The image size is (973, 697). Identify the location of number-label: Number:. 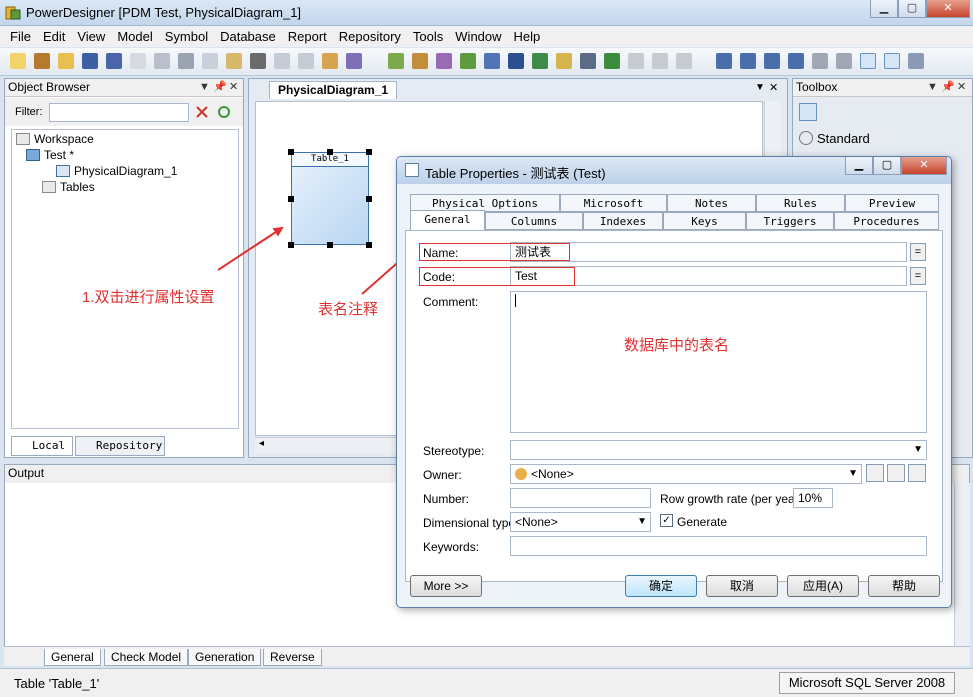
(446, 499).